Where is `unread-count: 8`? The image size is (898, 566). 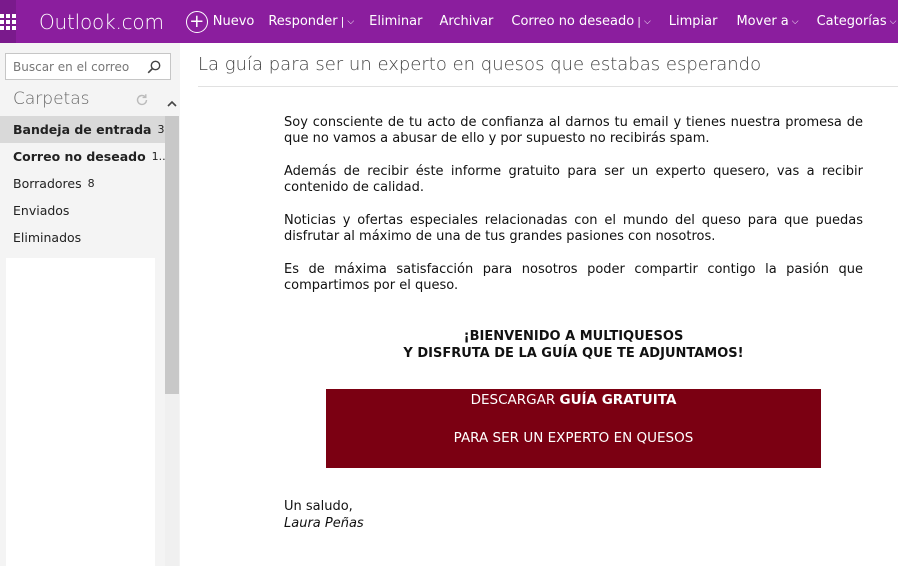 unread-count: 8 is located at coordinates (91, 183).